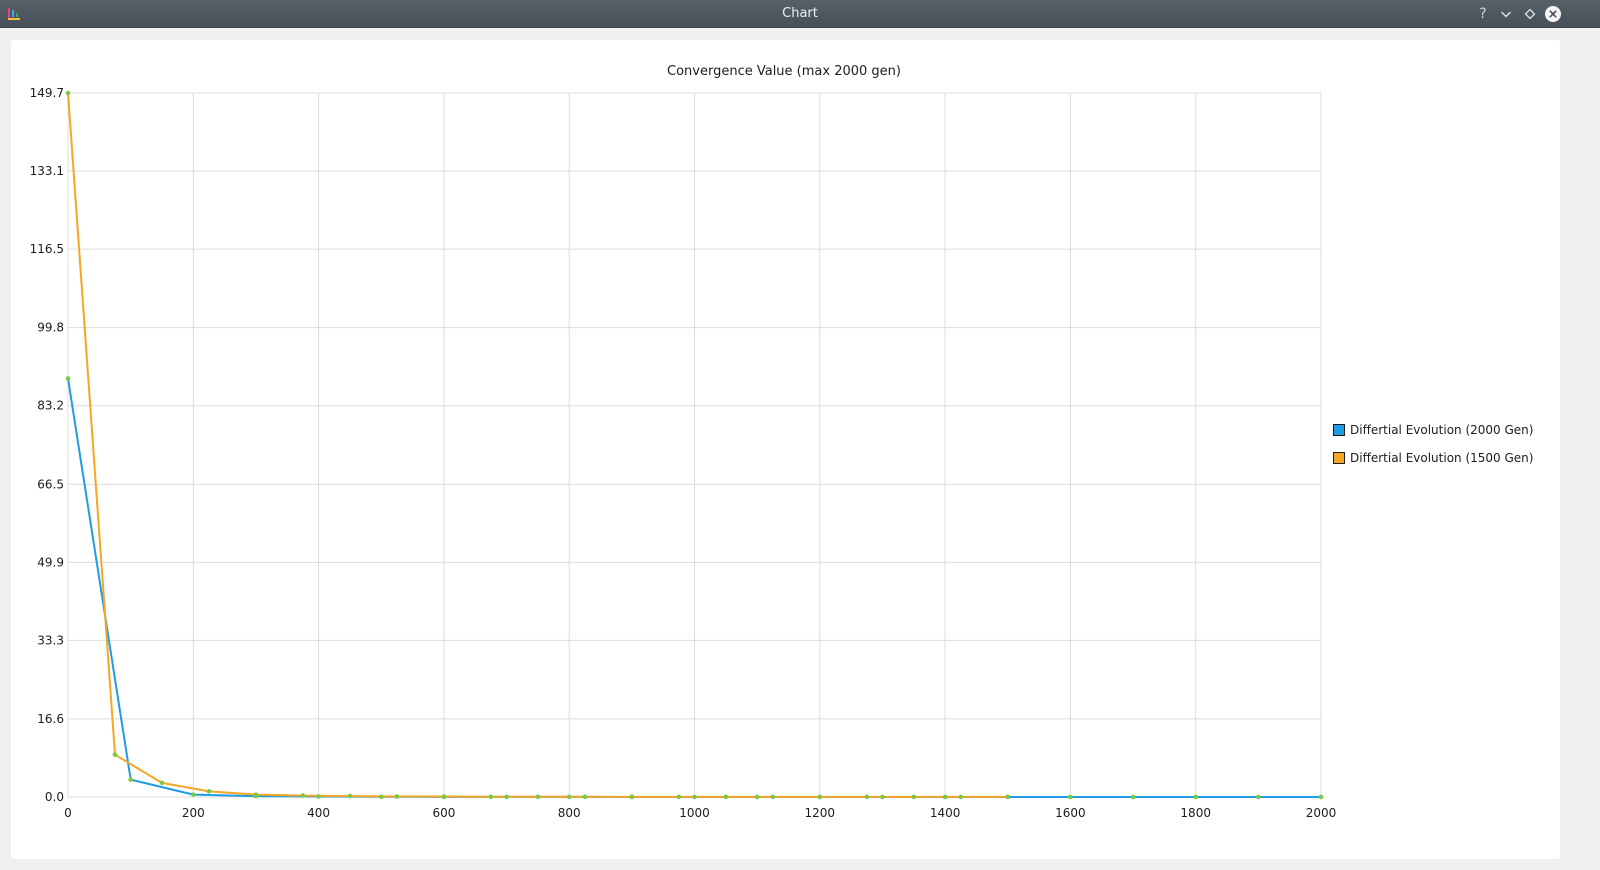  What do you see at coordinates (47, 93) in the screenshot?
I see `y-tick-label: 149.7` at bounding box center [47, 93].